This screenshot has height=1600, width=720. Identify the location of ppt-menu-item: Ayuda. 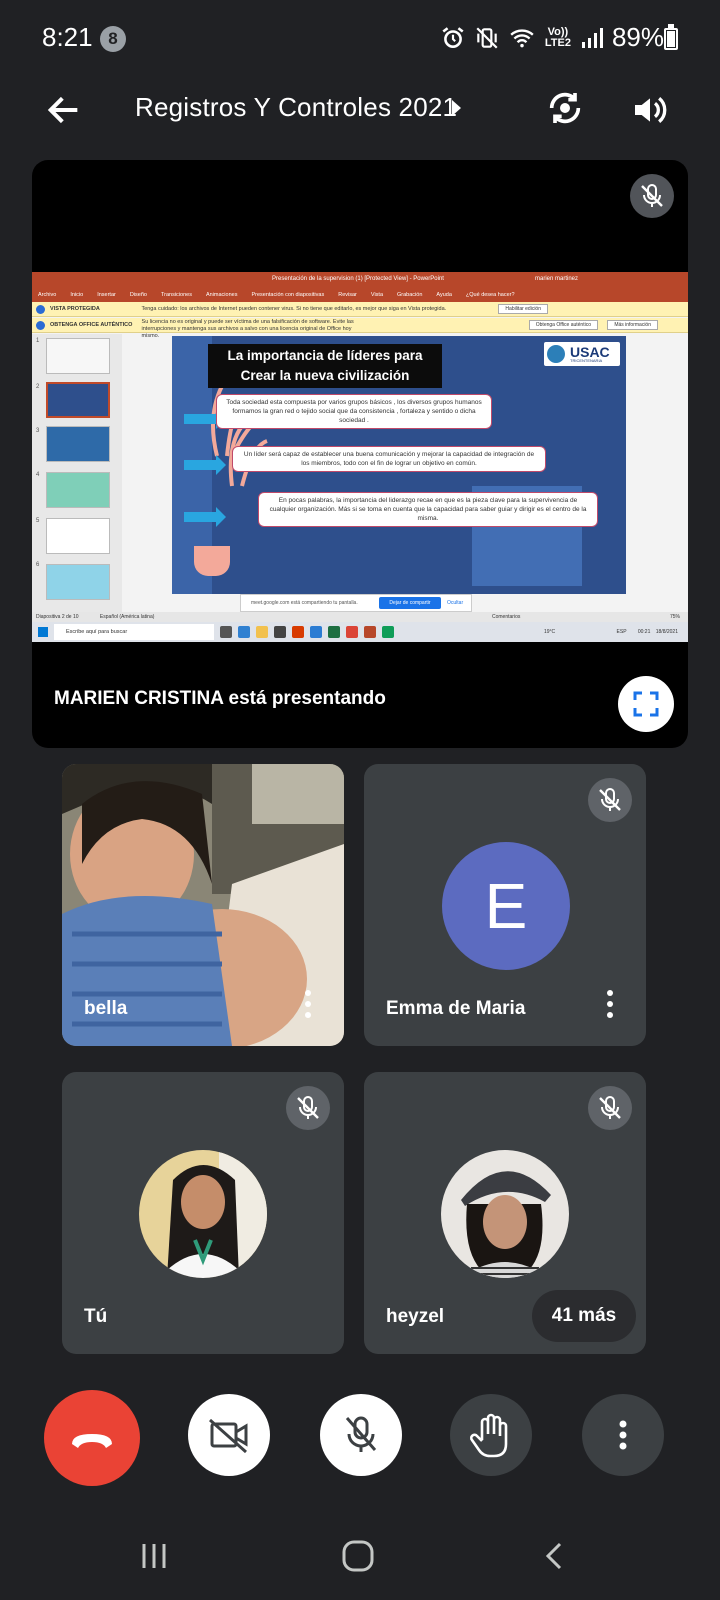
(444, 295).